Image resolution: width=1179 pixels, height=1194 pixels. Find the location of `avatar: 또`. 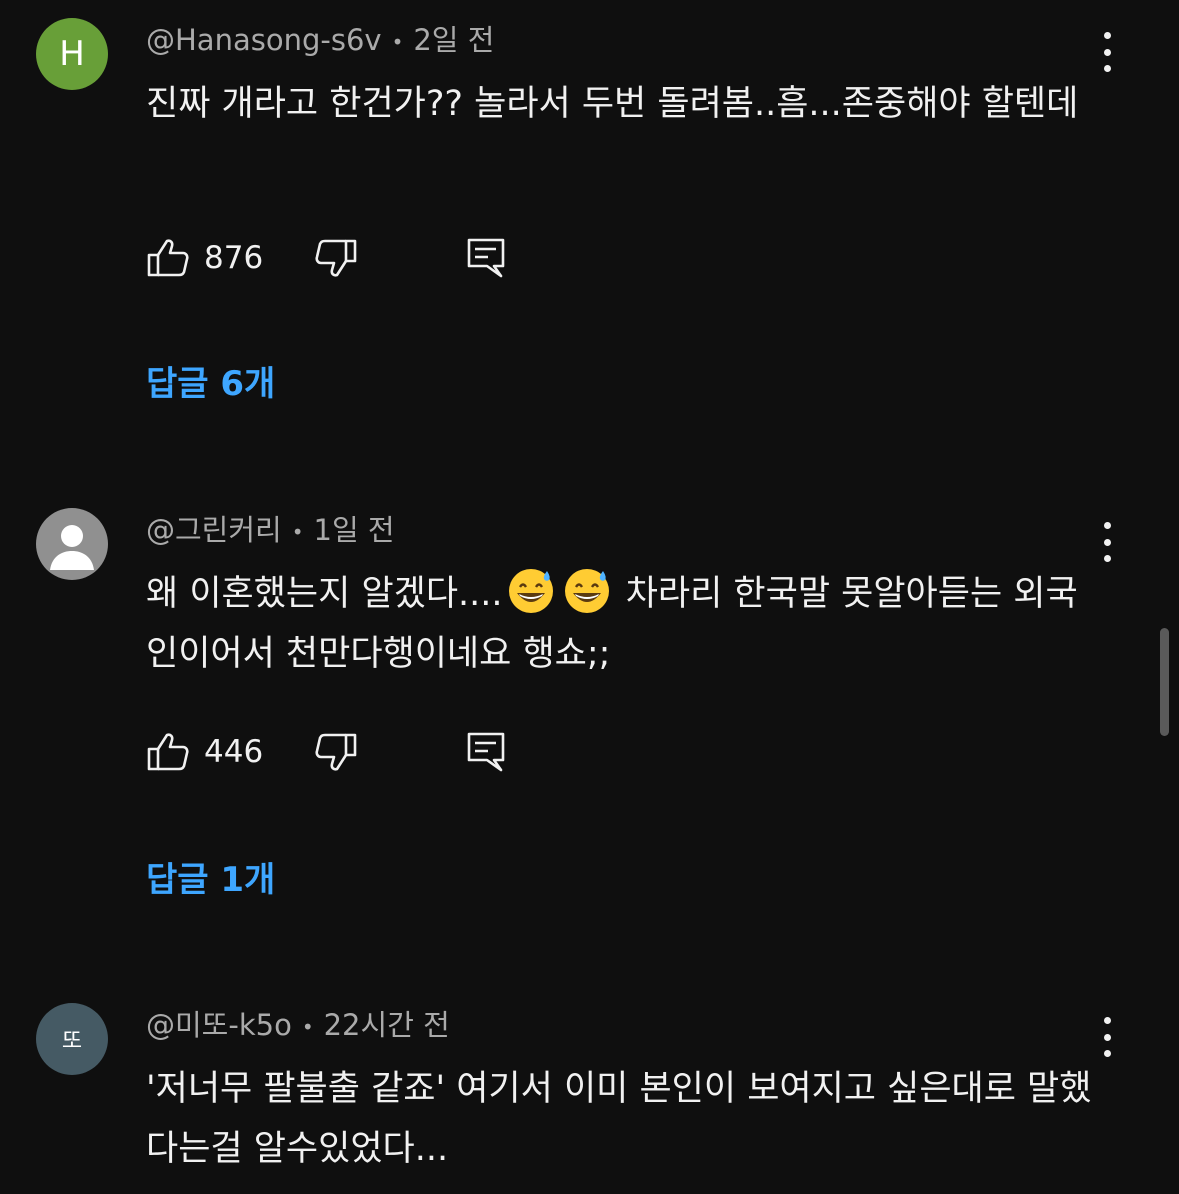

avatar: 또 is located at coordinates (72, 1039).